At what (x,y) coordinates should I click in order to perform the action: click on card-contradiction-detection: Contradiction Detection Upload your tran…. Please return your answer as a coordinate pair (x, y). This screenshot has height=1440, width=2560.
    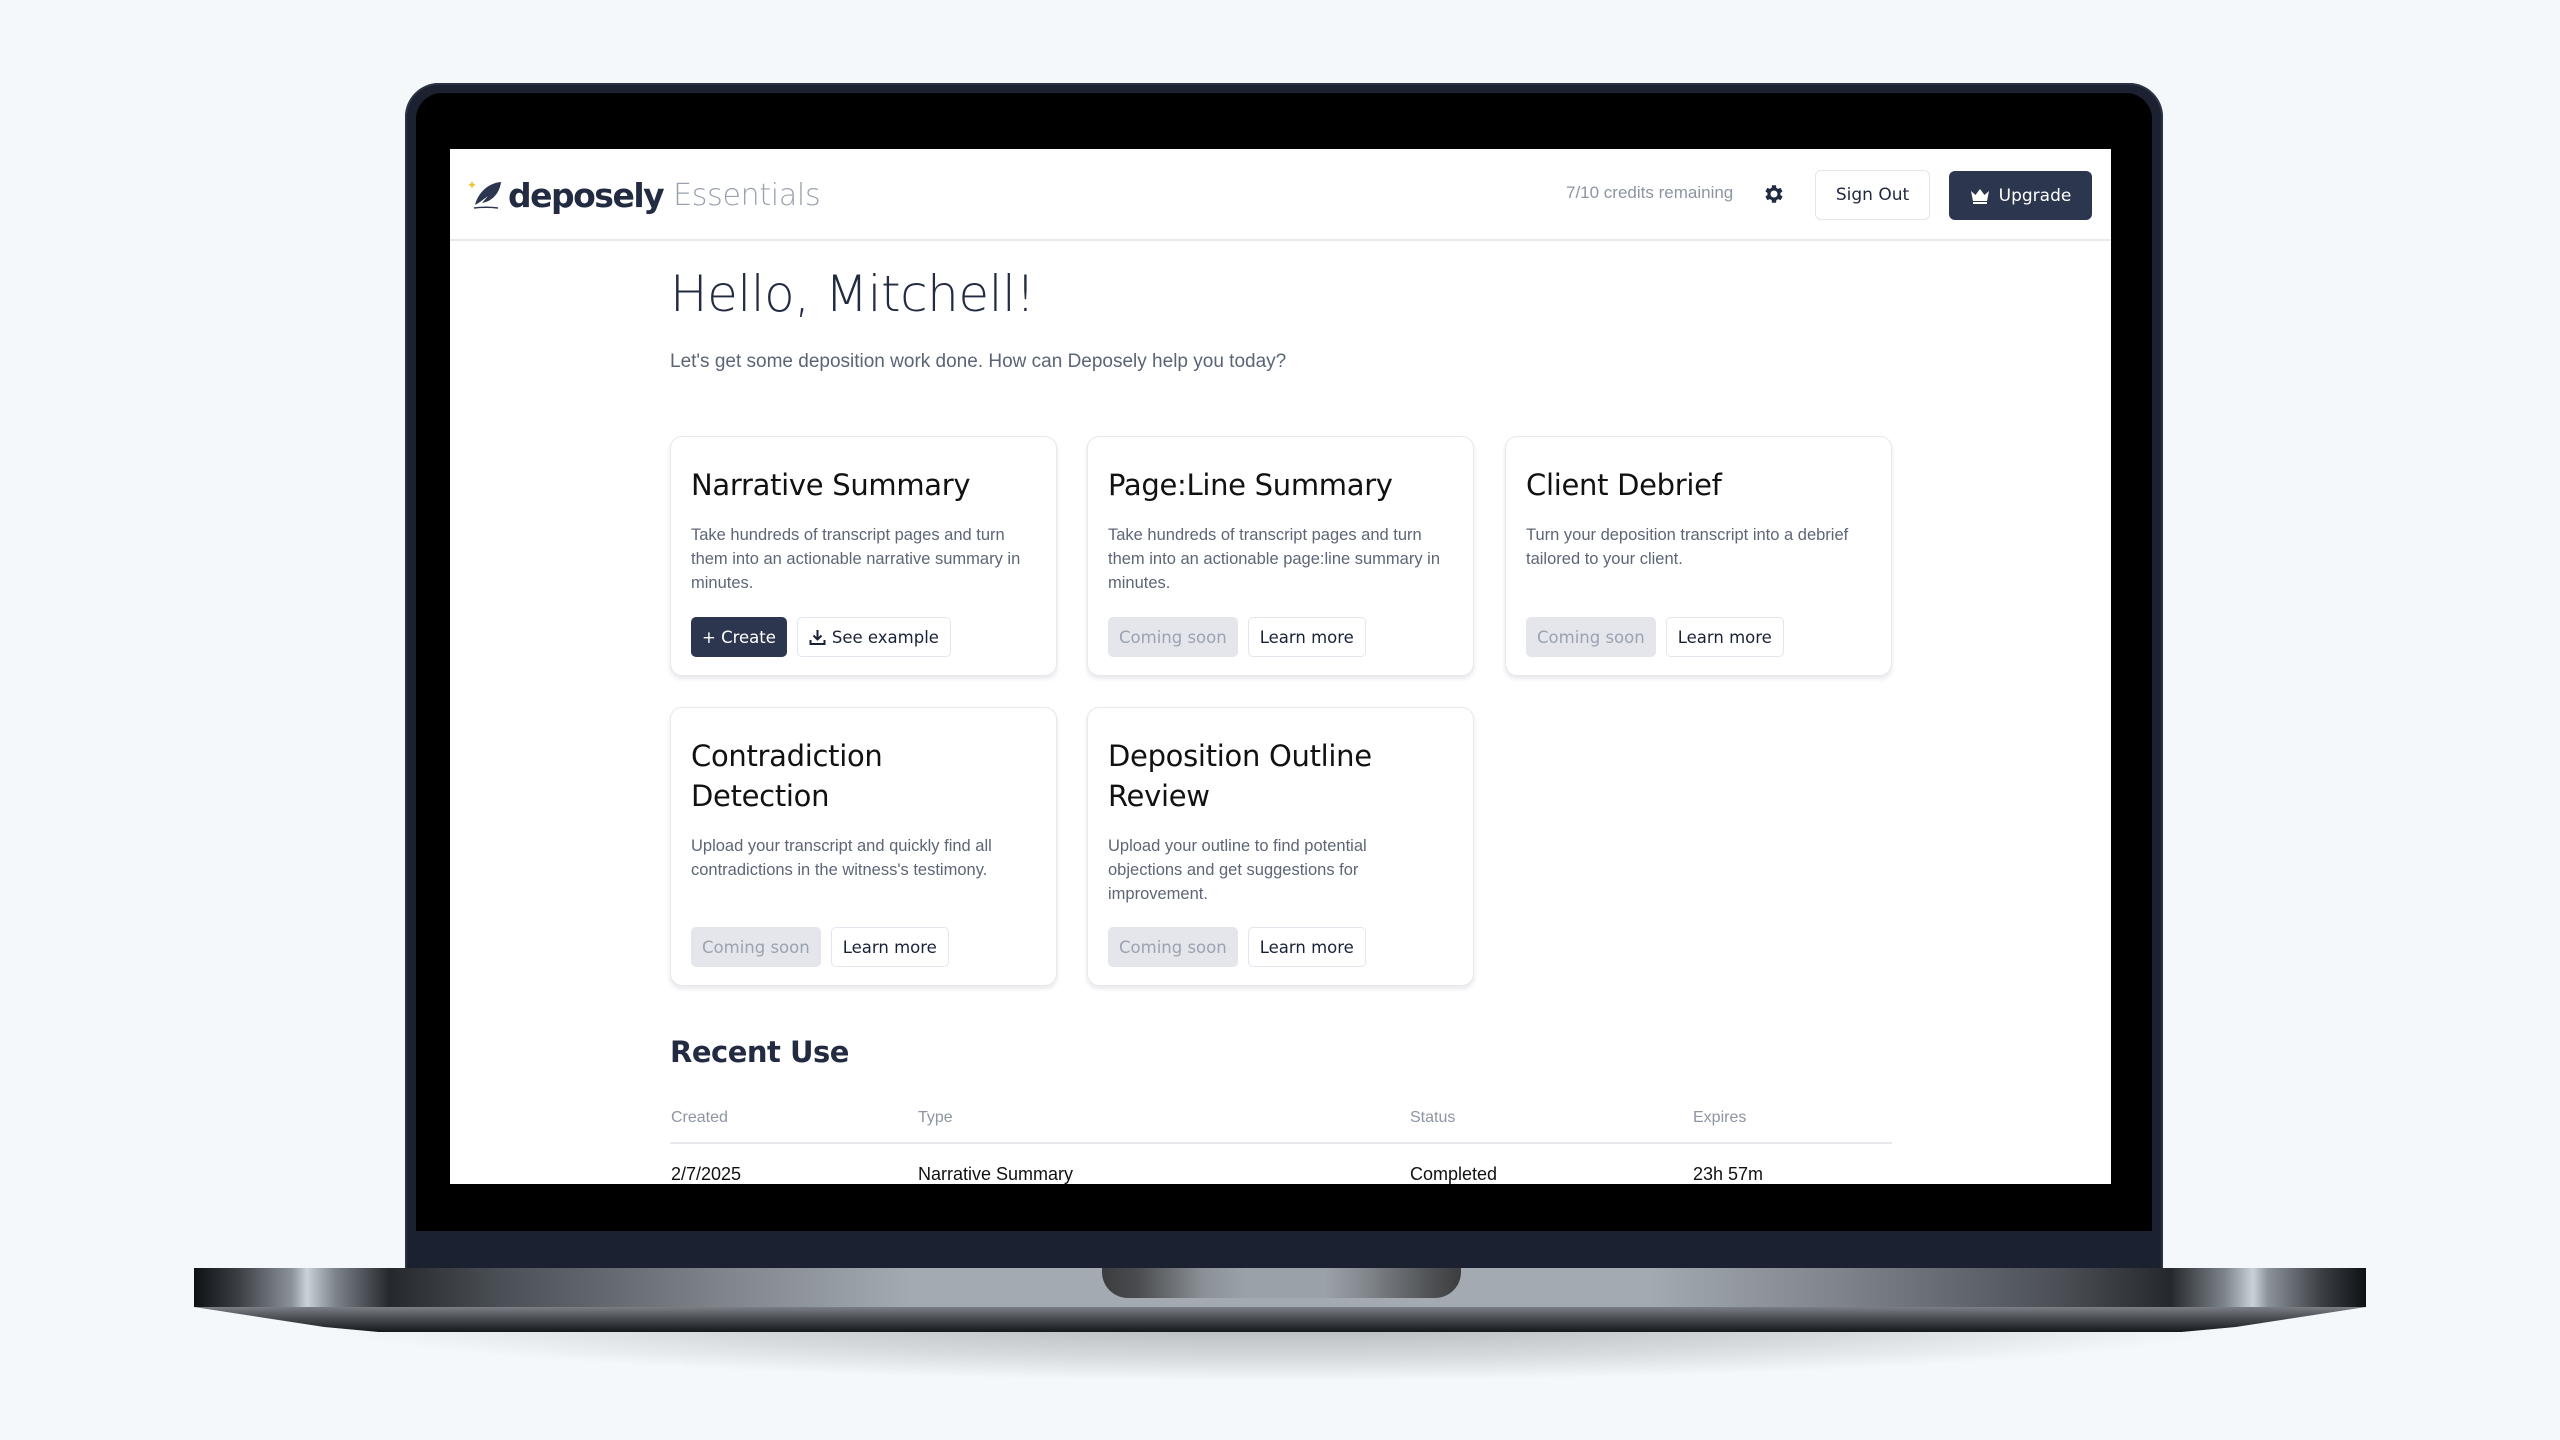
    Looking at the image, I should click on (863, 846).